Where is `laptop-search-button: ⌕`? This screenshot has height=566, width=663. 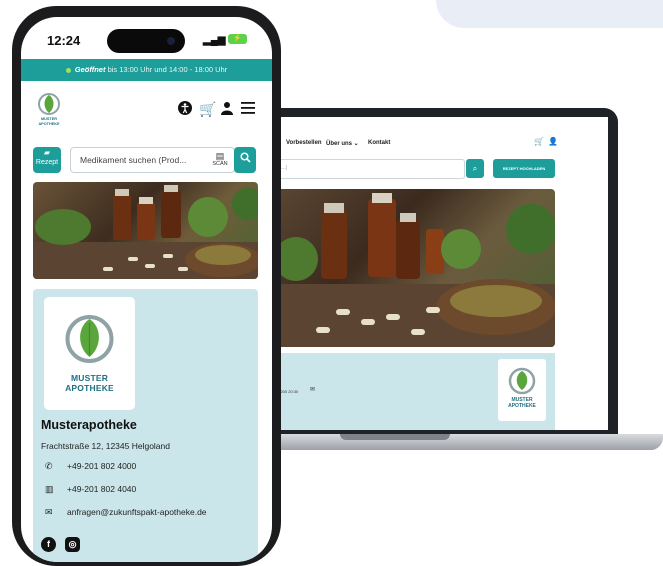
laptop-search-button: ⌕ is located at coordinates (475, 168).